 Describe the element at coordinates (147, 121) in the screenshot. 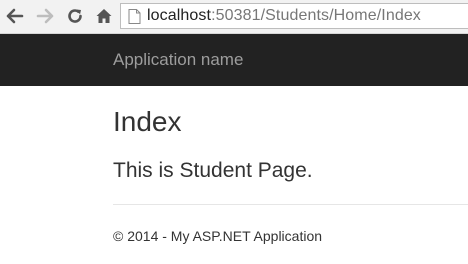

I see `page-title: Index` at that location.